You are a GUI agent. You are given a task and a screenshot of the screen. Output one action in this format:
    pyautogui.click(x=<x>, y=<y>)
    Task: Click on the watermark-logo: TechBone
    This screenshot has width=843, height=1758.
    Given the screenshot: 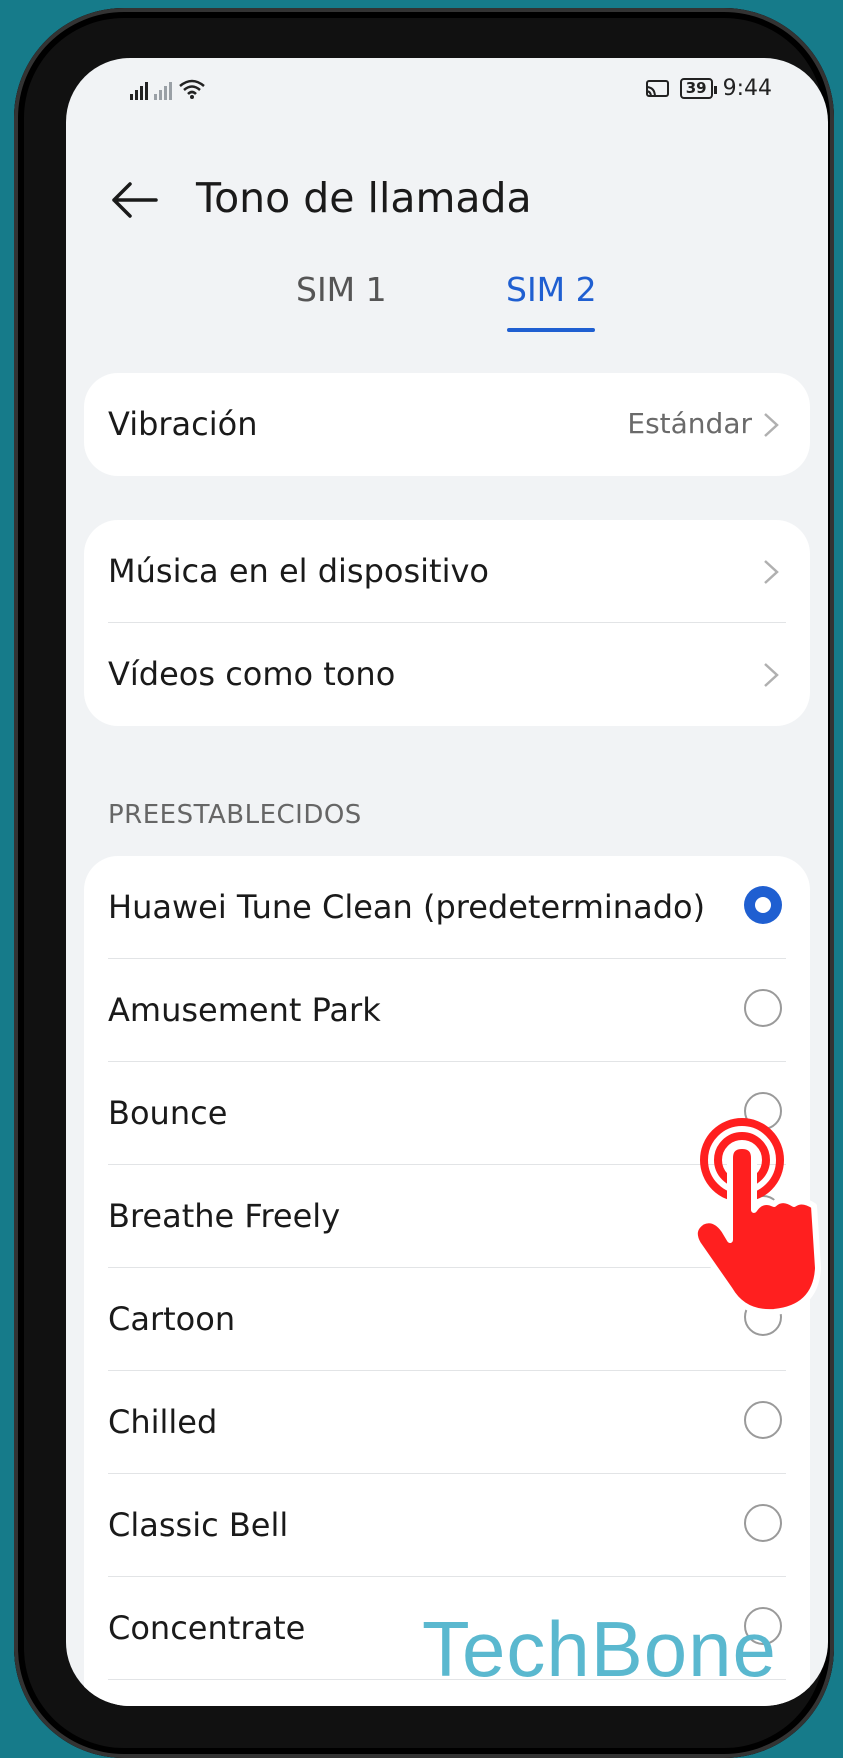 What is the action you would take?
    pyautogui.click(x=599, y=1649)
    